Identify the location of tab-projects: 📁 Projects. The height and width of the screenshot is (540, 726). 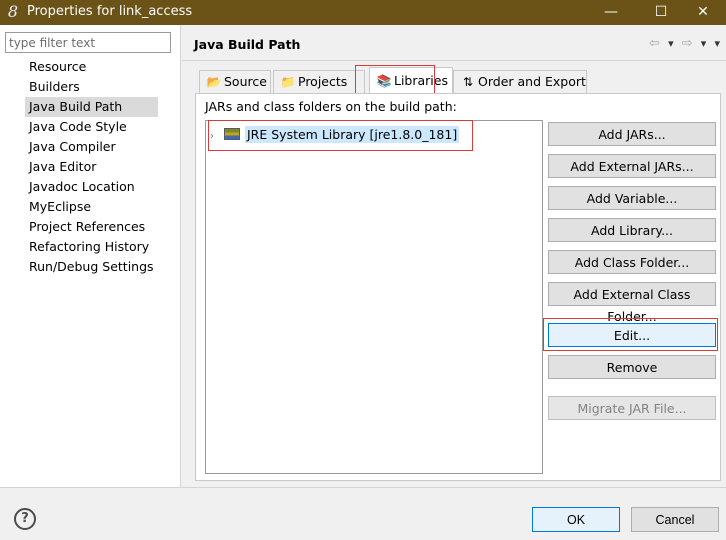
(319, 81).